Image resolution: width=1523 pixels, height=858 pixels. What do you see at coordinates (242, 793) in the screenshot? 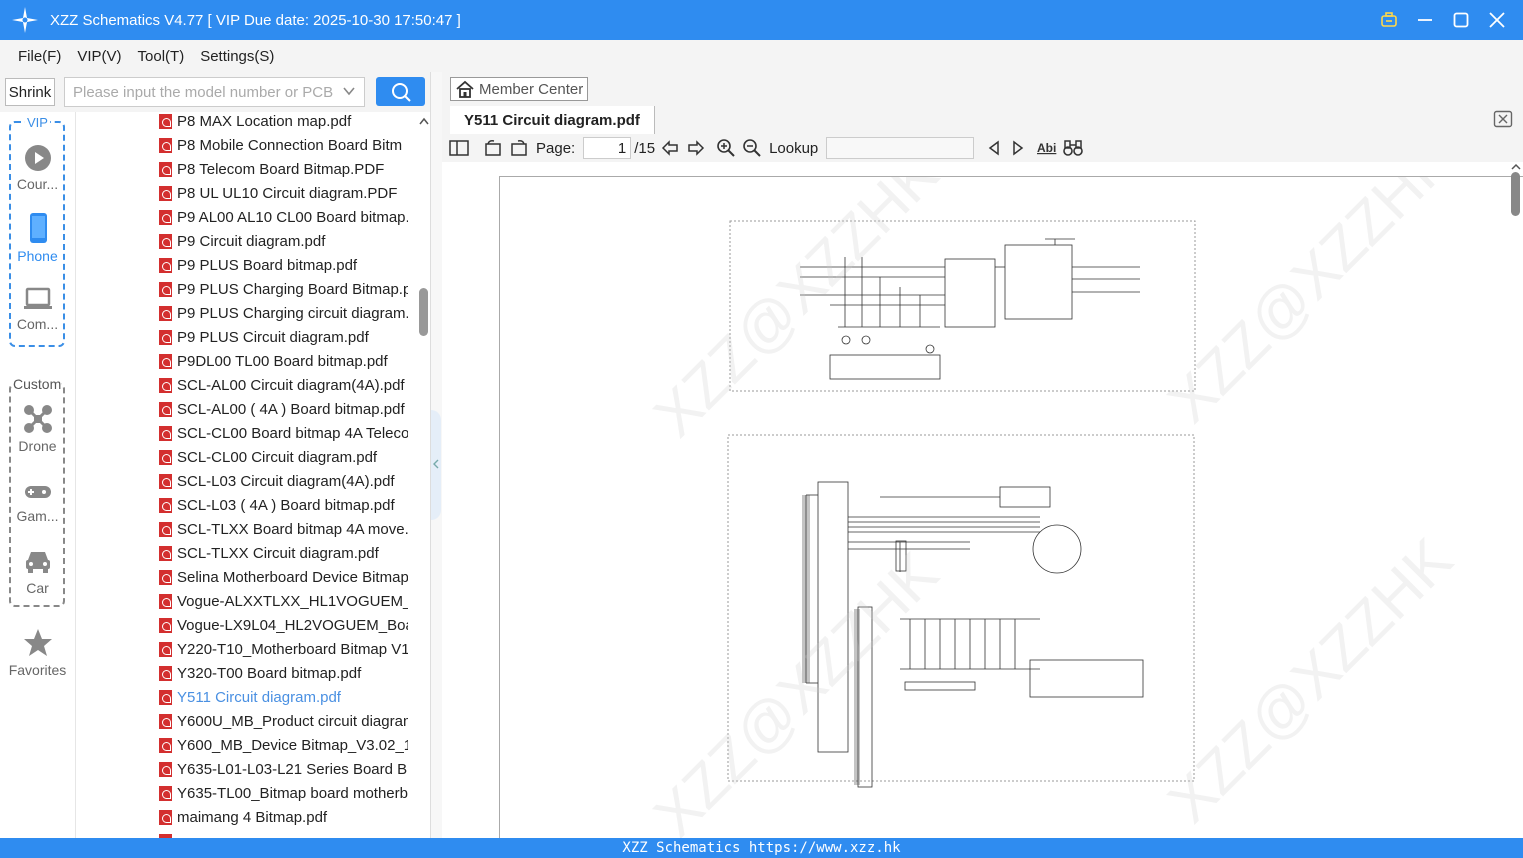
I see `file-list-item: Y635-TL00_Bitmap board motherb` at bounding box center [242, 793].